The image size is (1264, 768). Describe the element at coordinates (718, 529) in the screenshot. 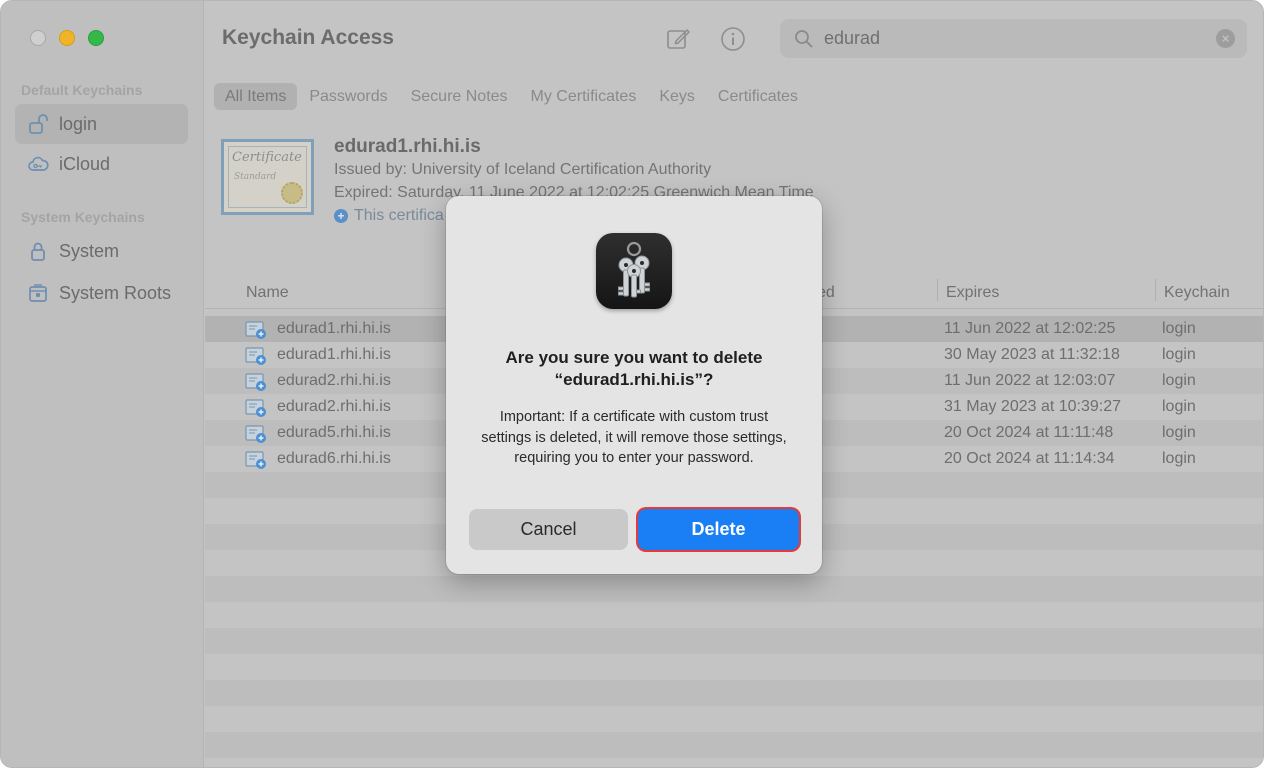

I see `delete-button: Delete` at that location.